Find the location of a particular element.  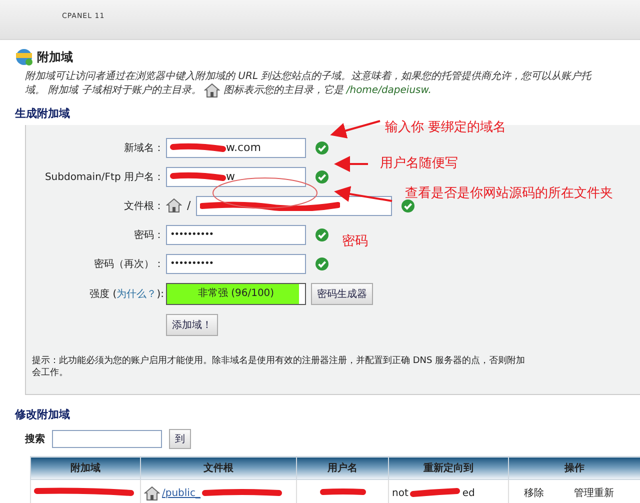

field-label: 密码（再次）： is located at coordinates (129, 264).